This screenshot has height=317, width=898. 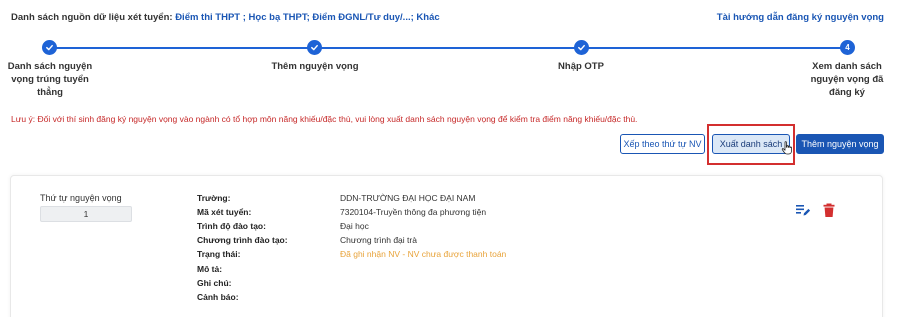 I want to click on trash-icon, so click(x=829, y=210).